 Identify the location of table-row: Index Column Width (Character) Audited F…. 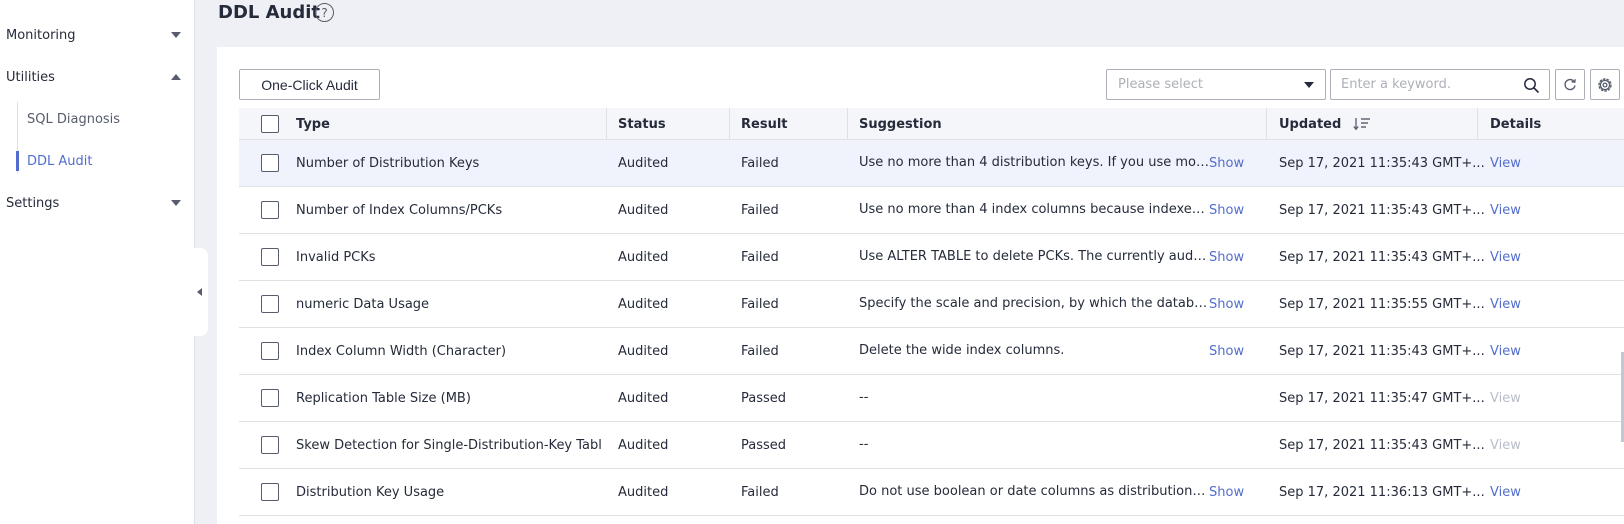
(931, 351).